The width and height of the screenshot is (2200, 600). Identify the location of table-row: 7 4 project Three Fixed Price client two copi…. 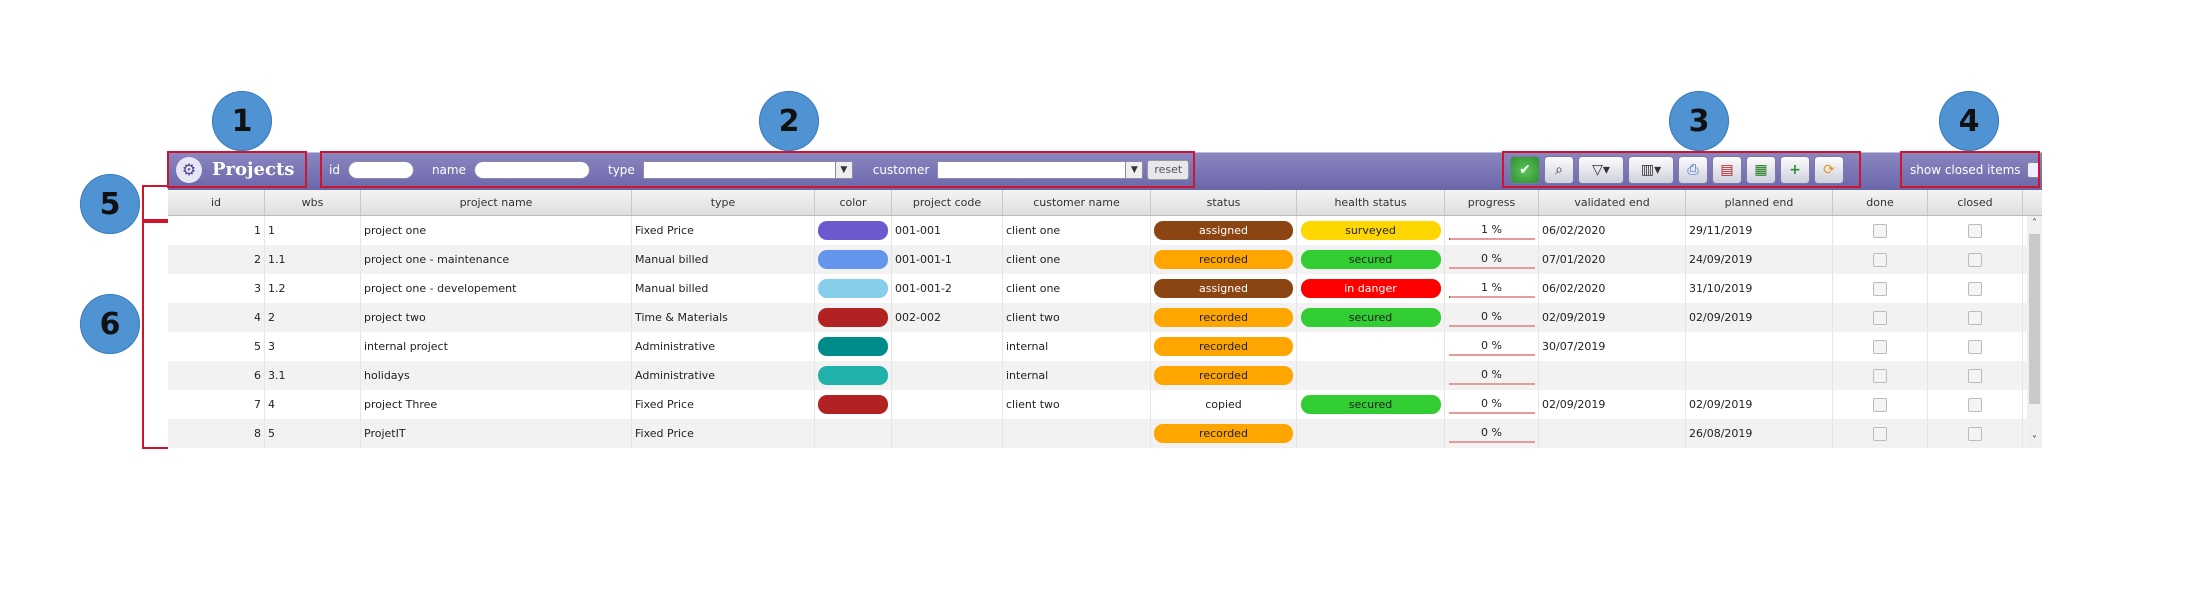
(1105, 404).